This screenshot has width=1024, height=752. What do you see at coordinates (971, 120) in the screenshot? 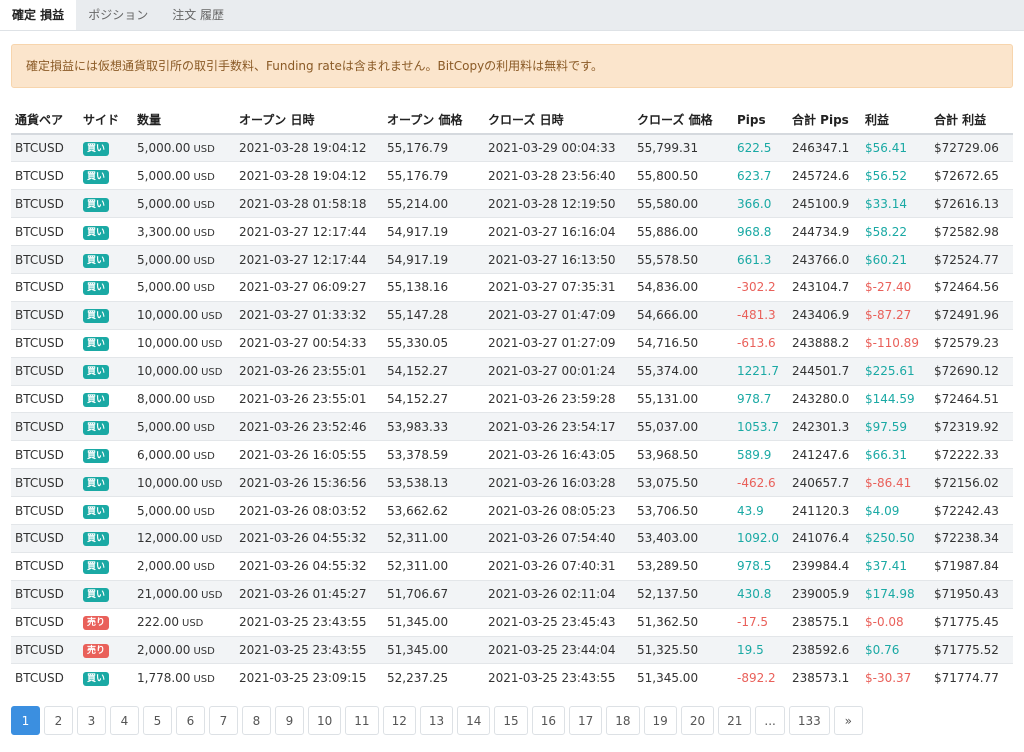
I see `col-header-total-profit: 合計 利益` at bounding box center [971, 120].